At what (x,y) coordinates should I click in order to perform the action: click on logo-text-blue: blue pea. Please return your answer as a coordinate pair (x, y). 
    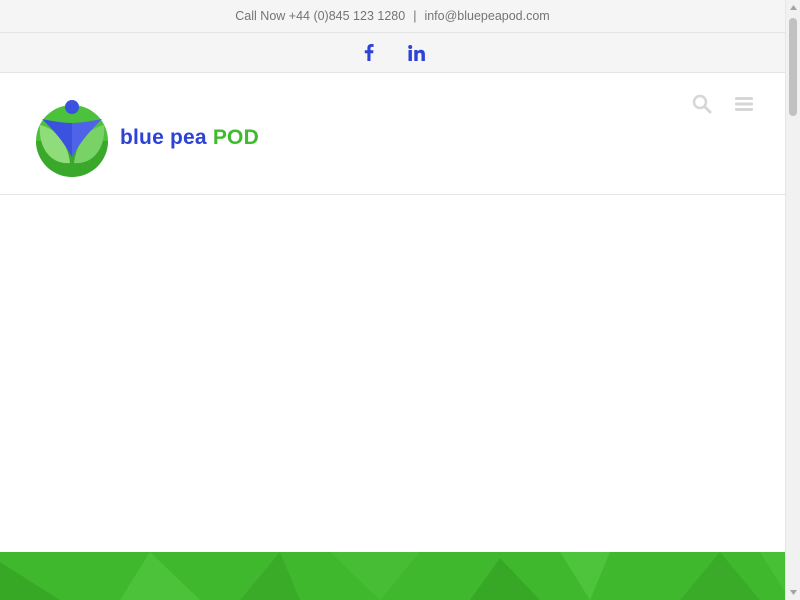
    Looking at the image, I should click on (163, 137).